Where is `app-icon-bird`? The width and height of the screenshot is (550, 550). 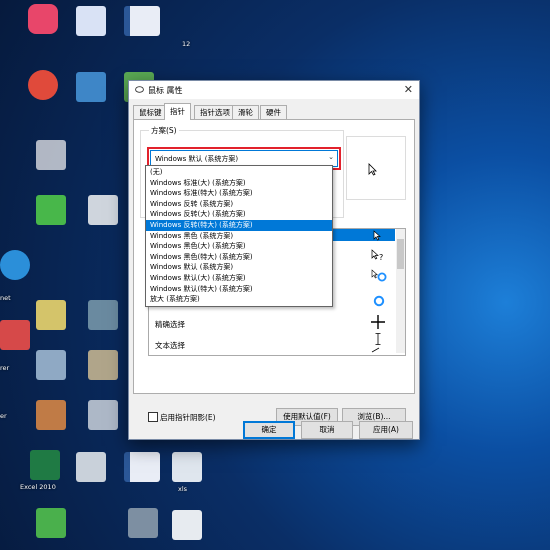 app-icon-bird is located at coordinates (91, 21).